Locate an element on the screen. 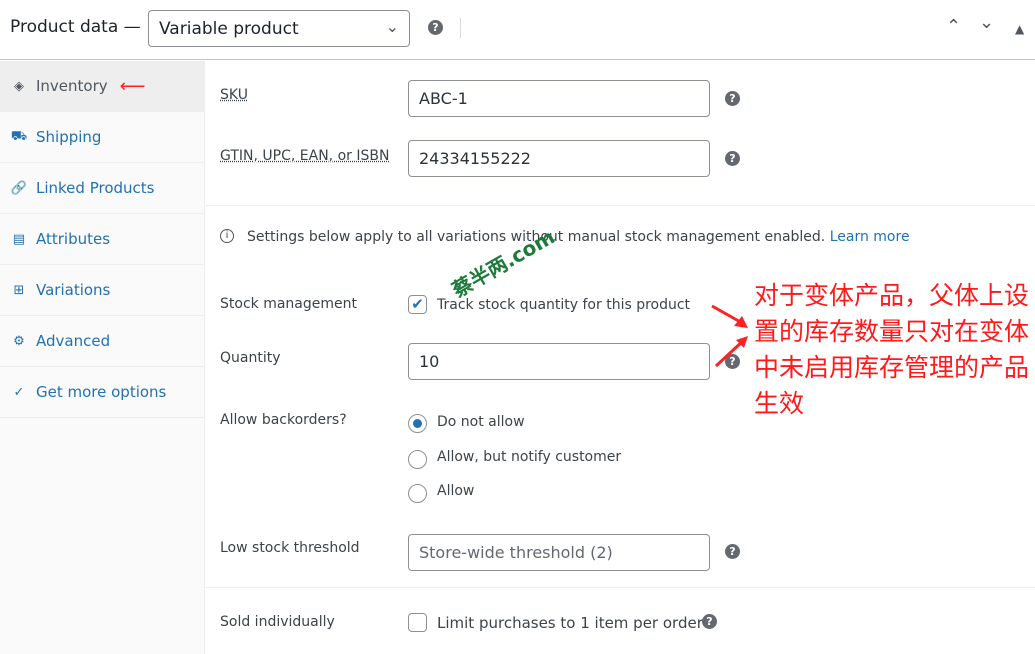 The height and width of the screenshot is (654, 1035). radio-allow is located at coordinates (417, 493).